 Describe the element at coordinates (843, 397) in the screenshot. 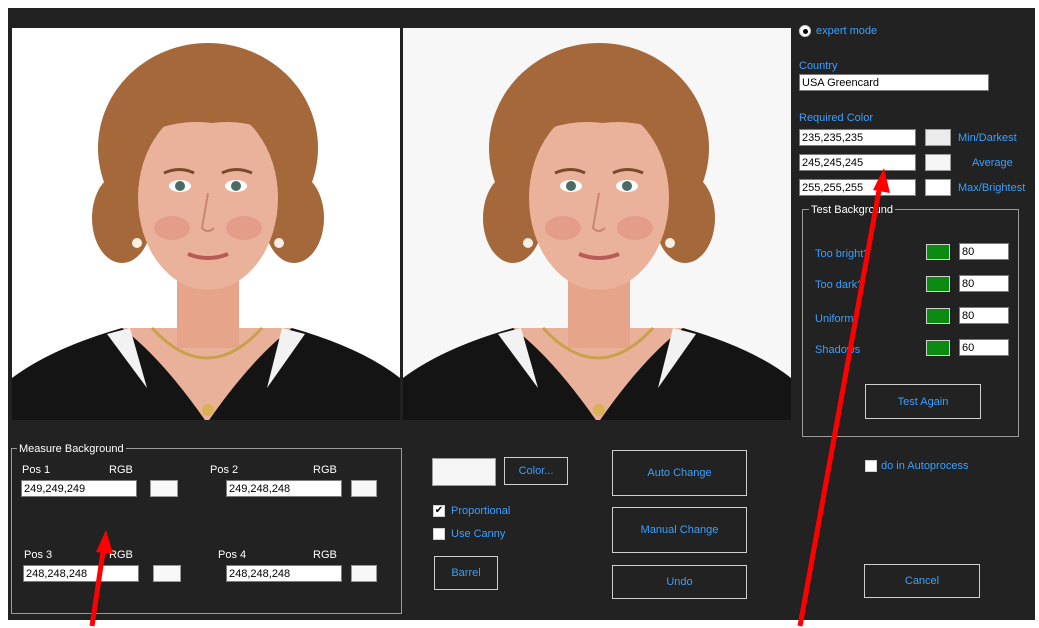

I see `arrow-required-color-icon` at that location.